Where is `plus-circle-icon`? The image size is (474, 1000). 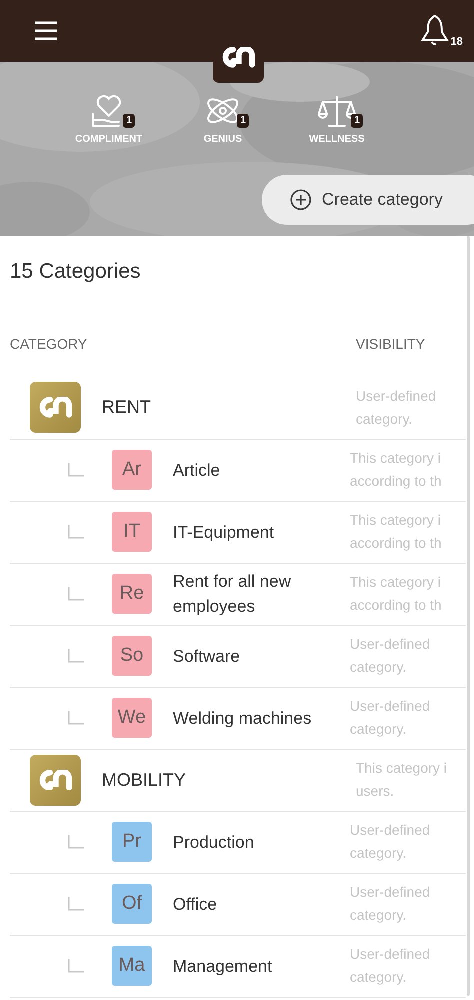
plus-circle-icon is located at coordinates (301, 200).